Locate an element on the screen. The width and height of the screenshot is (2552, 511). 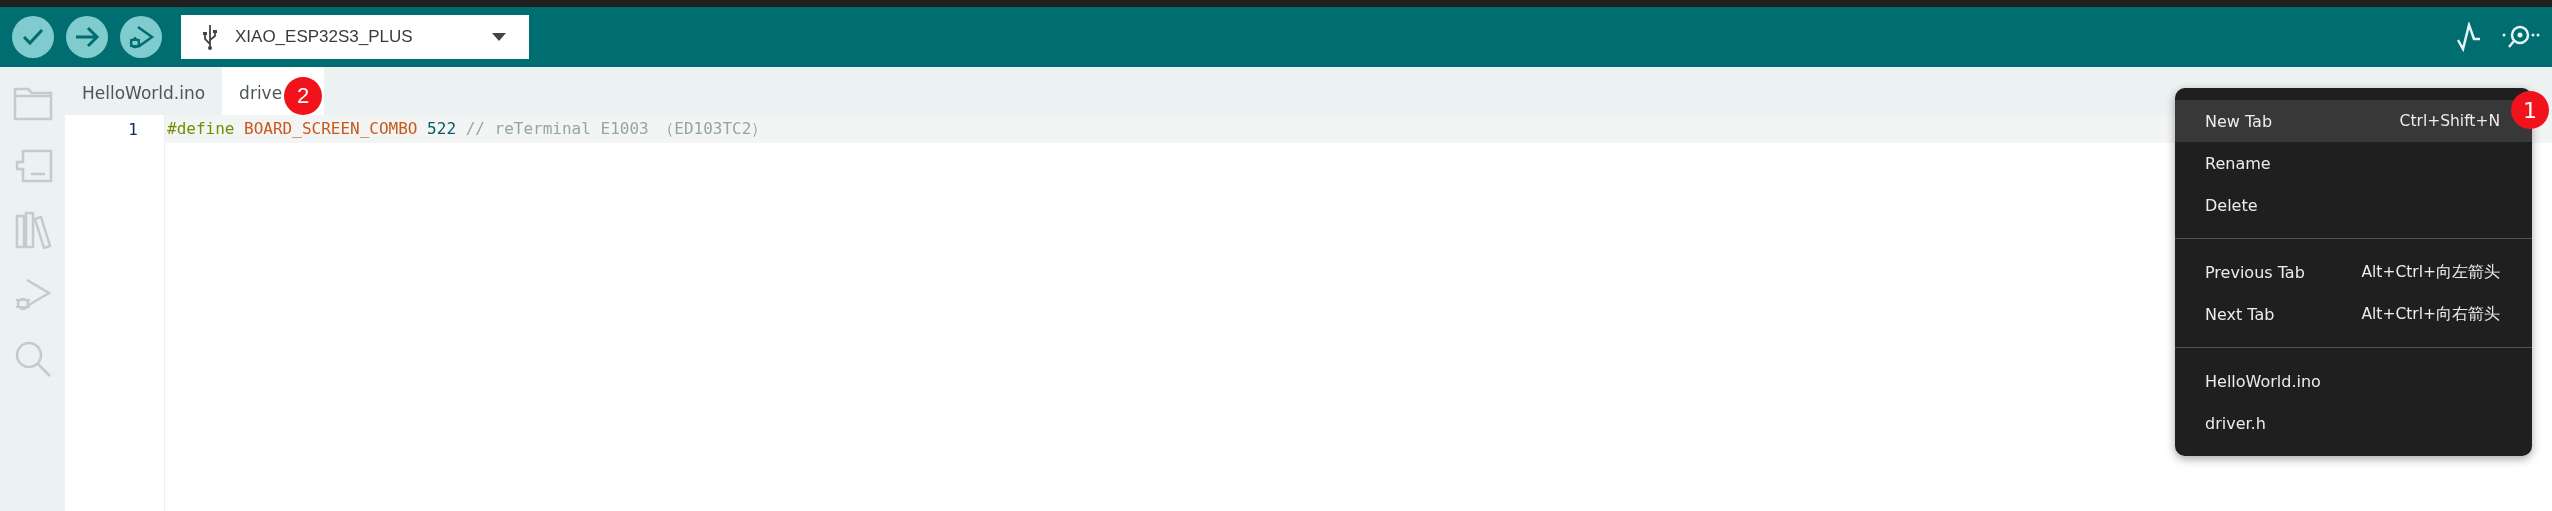
debug-icon is located at coordinates (141, 37).